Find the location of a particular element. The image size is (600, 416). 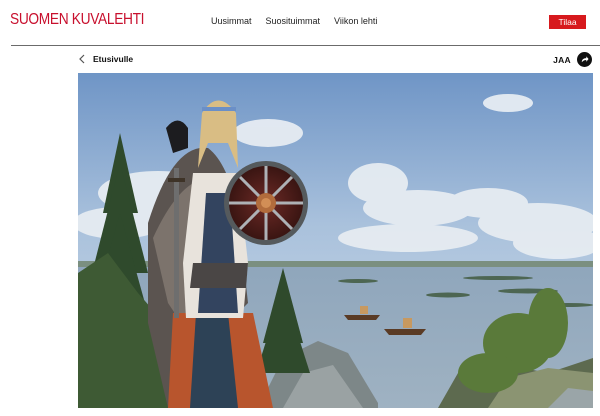

site-logo: SUOMEN KUVALEHTI is located at coordinates (77, 20).